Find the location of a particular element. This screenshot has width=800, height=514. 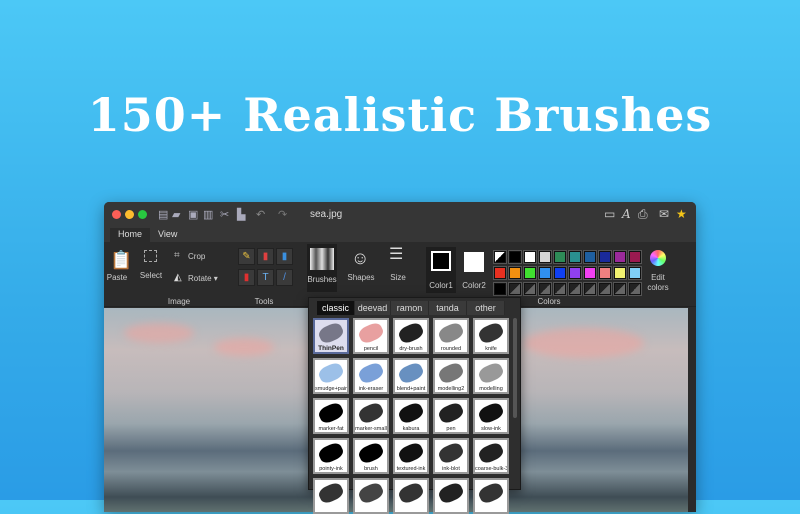

star-icon: ★ is located at coordinates (681, 214).